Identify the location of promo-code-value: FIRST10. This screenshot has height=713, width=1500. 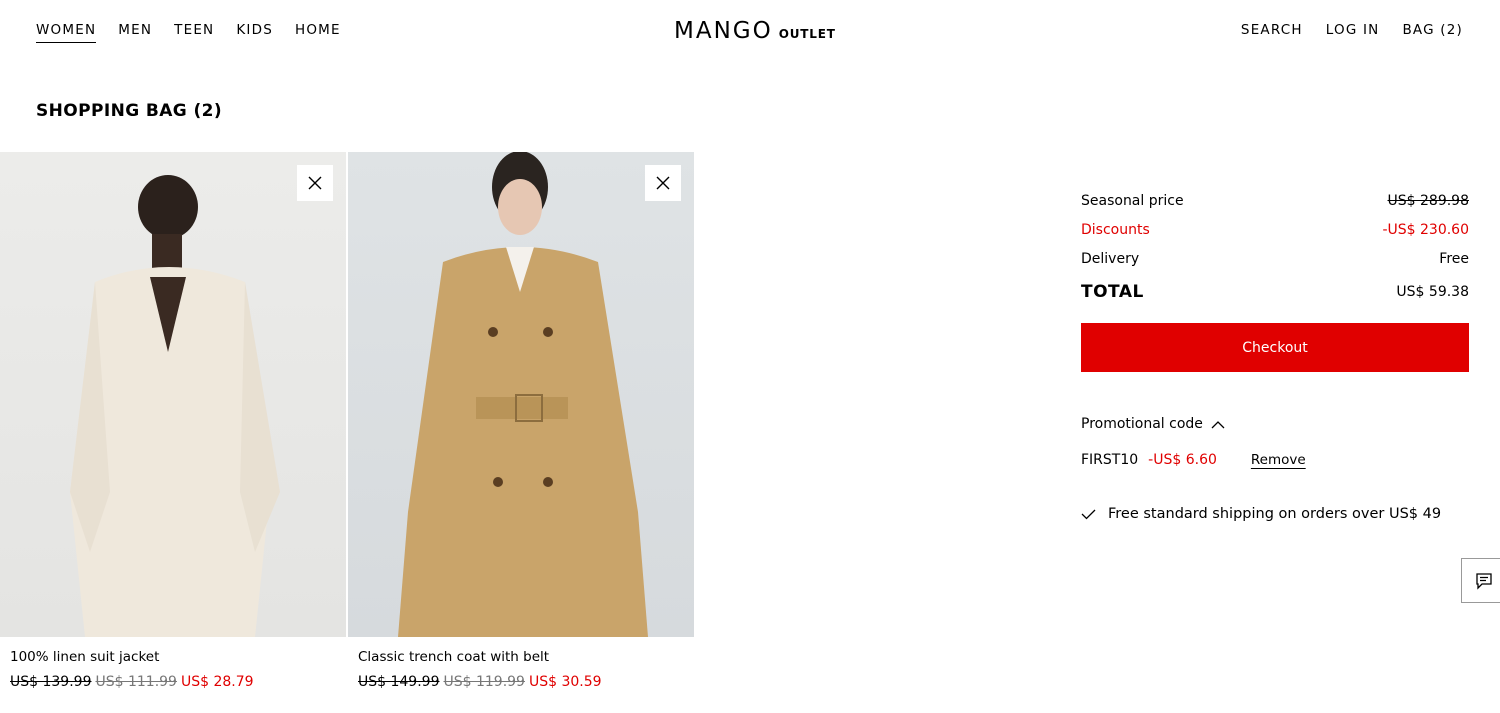
(1110, 460).